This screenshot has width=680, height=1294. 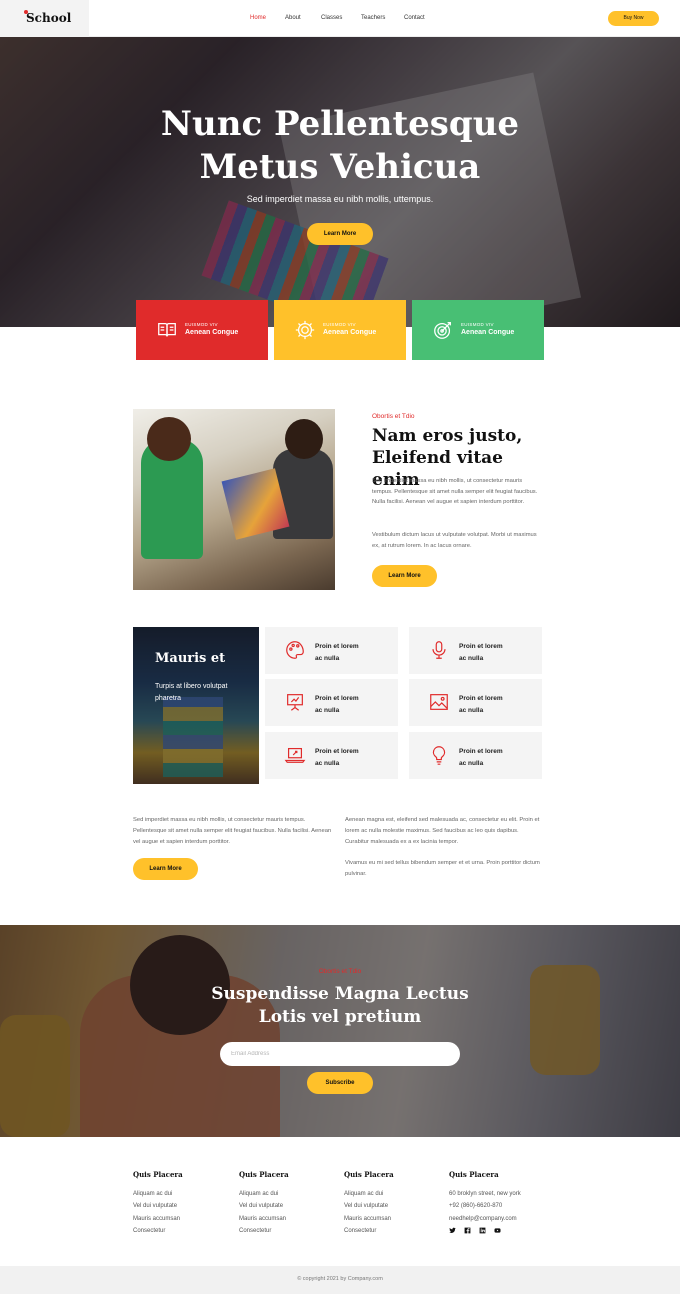 I want to click on laptop-icon, so click(x=295, y=755).